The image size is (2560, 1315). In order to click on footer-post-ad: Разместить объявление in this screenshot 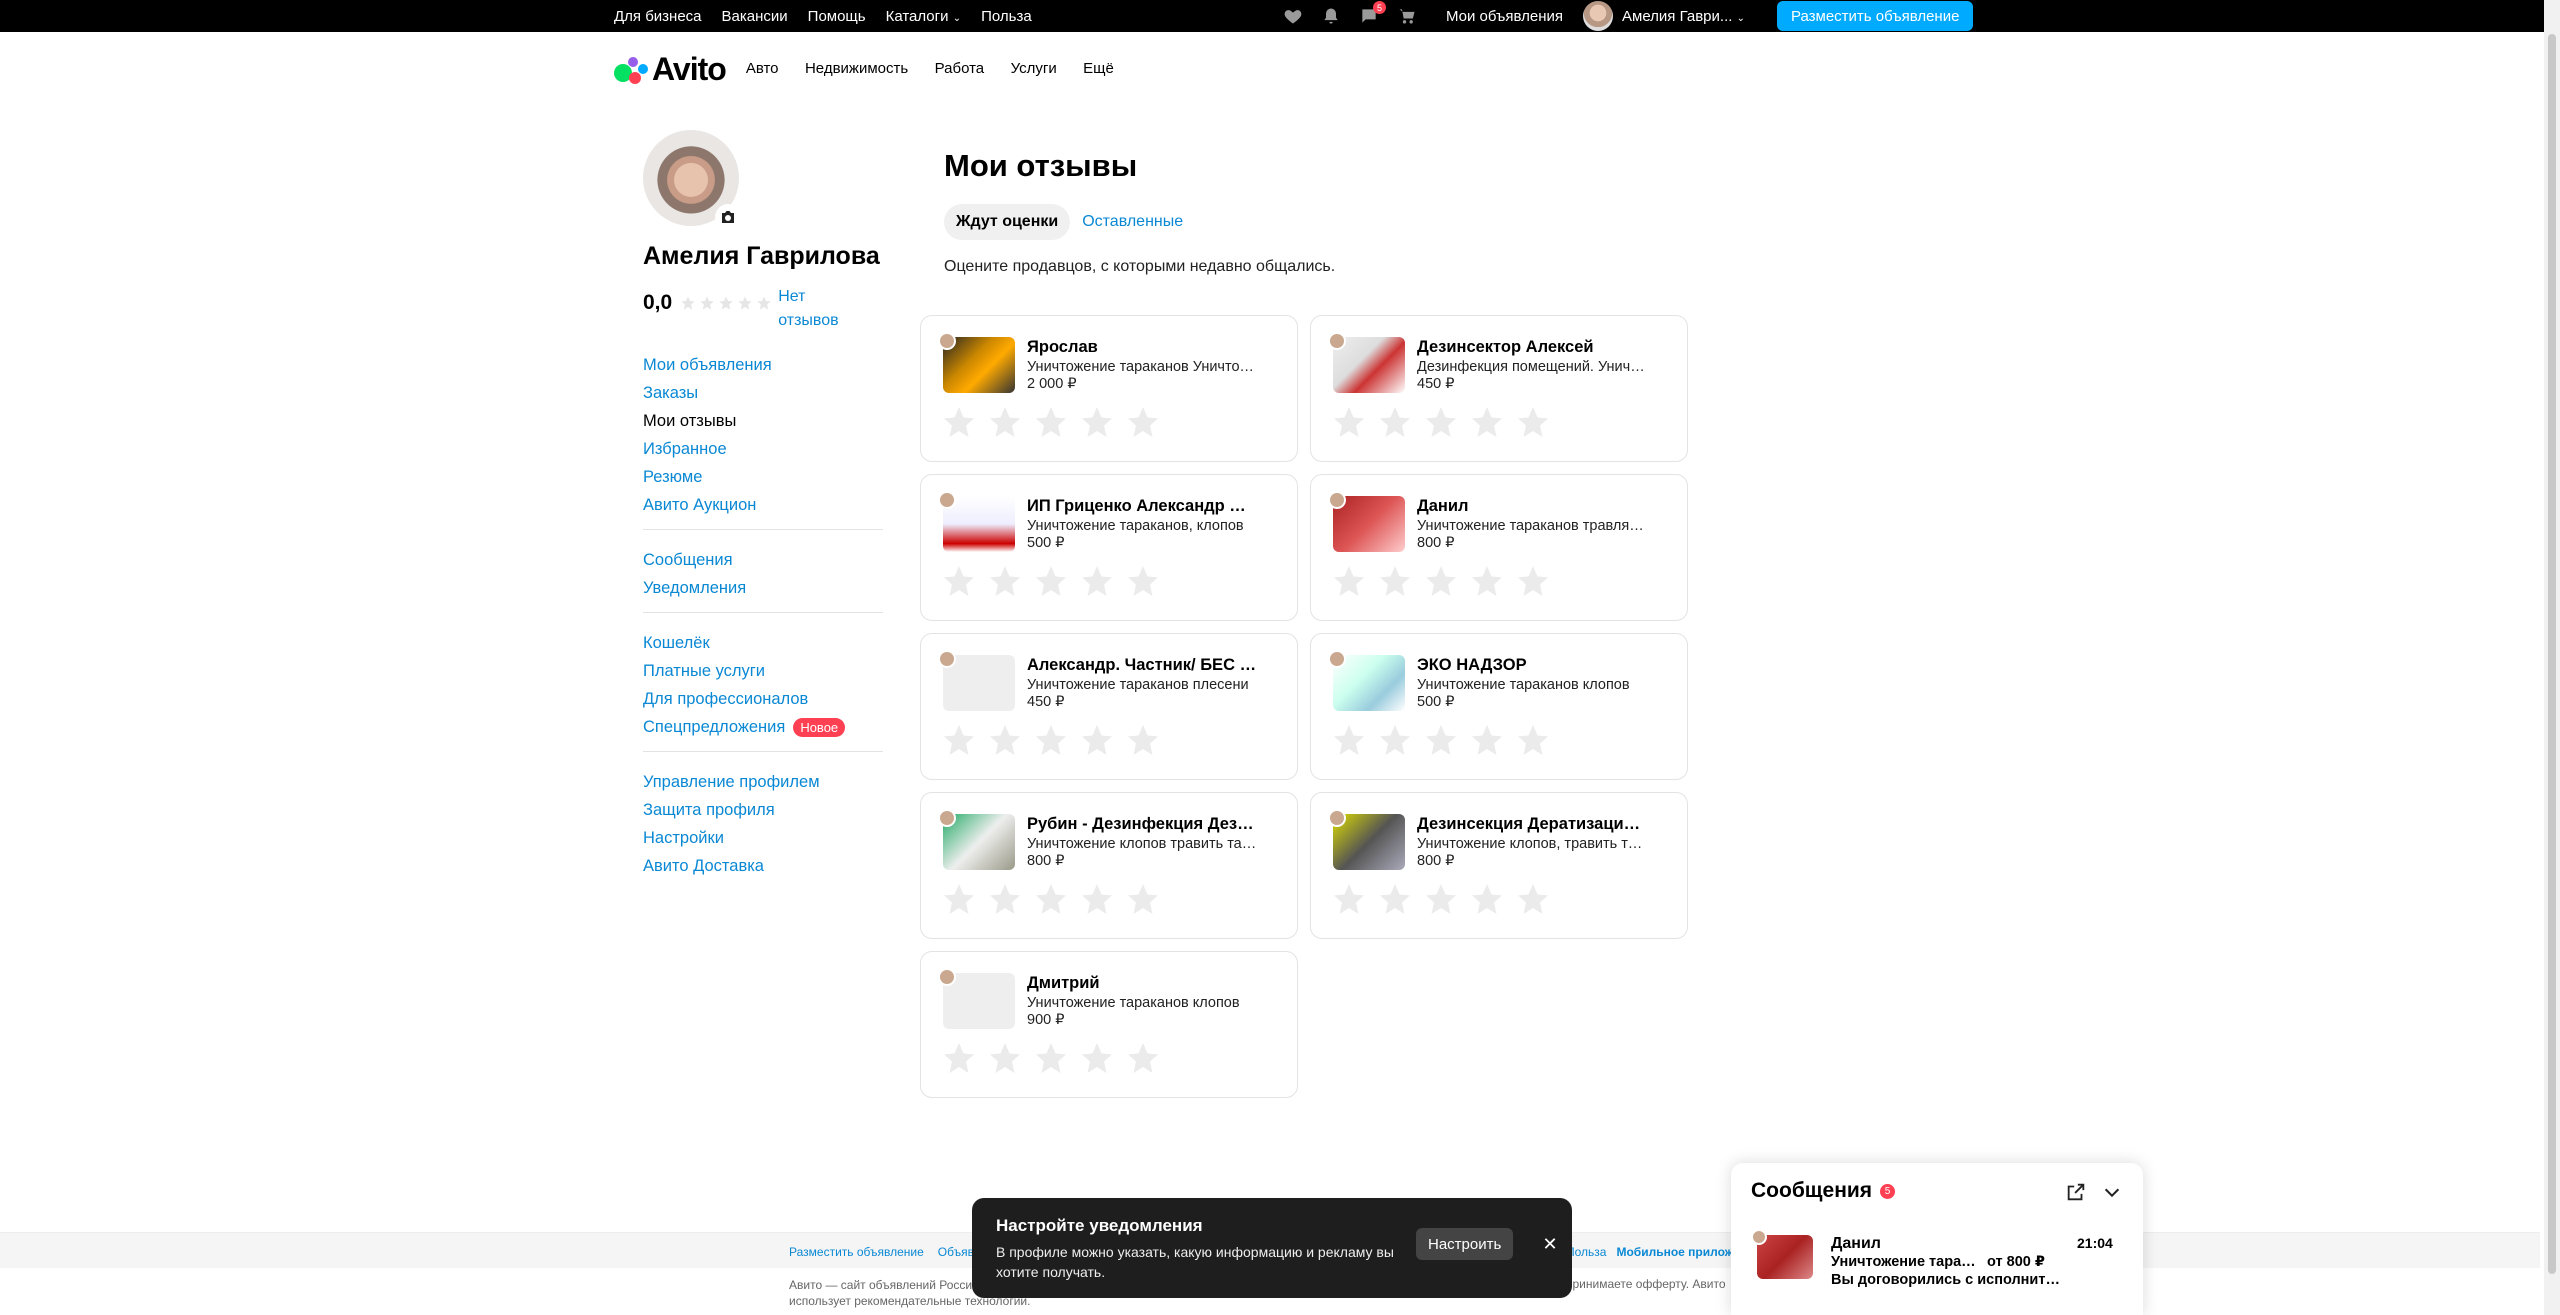, I will do `click(856, 1252)`.